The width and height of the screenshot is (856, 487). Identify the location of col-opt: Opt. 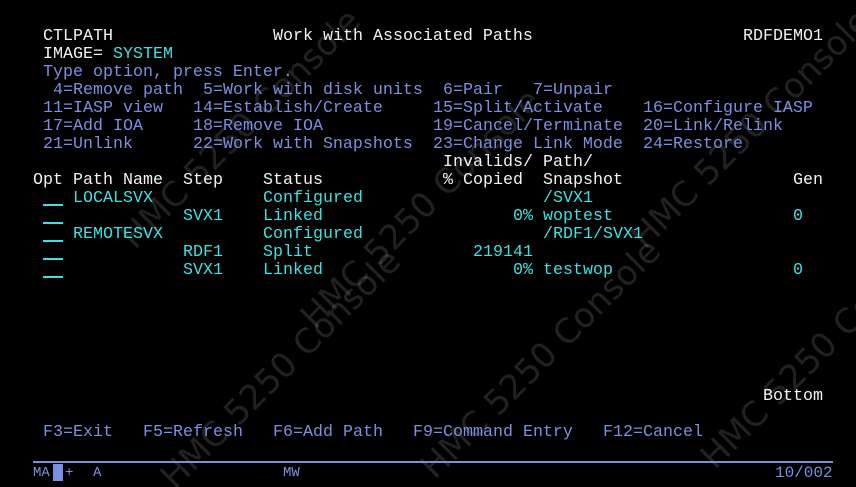
(48, 180).